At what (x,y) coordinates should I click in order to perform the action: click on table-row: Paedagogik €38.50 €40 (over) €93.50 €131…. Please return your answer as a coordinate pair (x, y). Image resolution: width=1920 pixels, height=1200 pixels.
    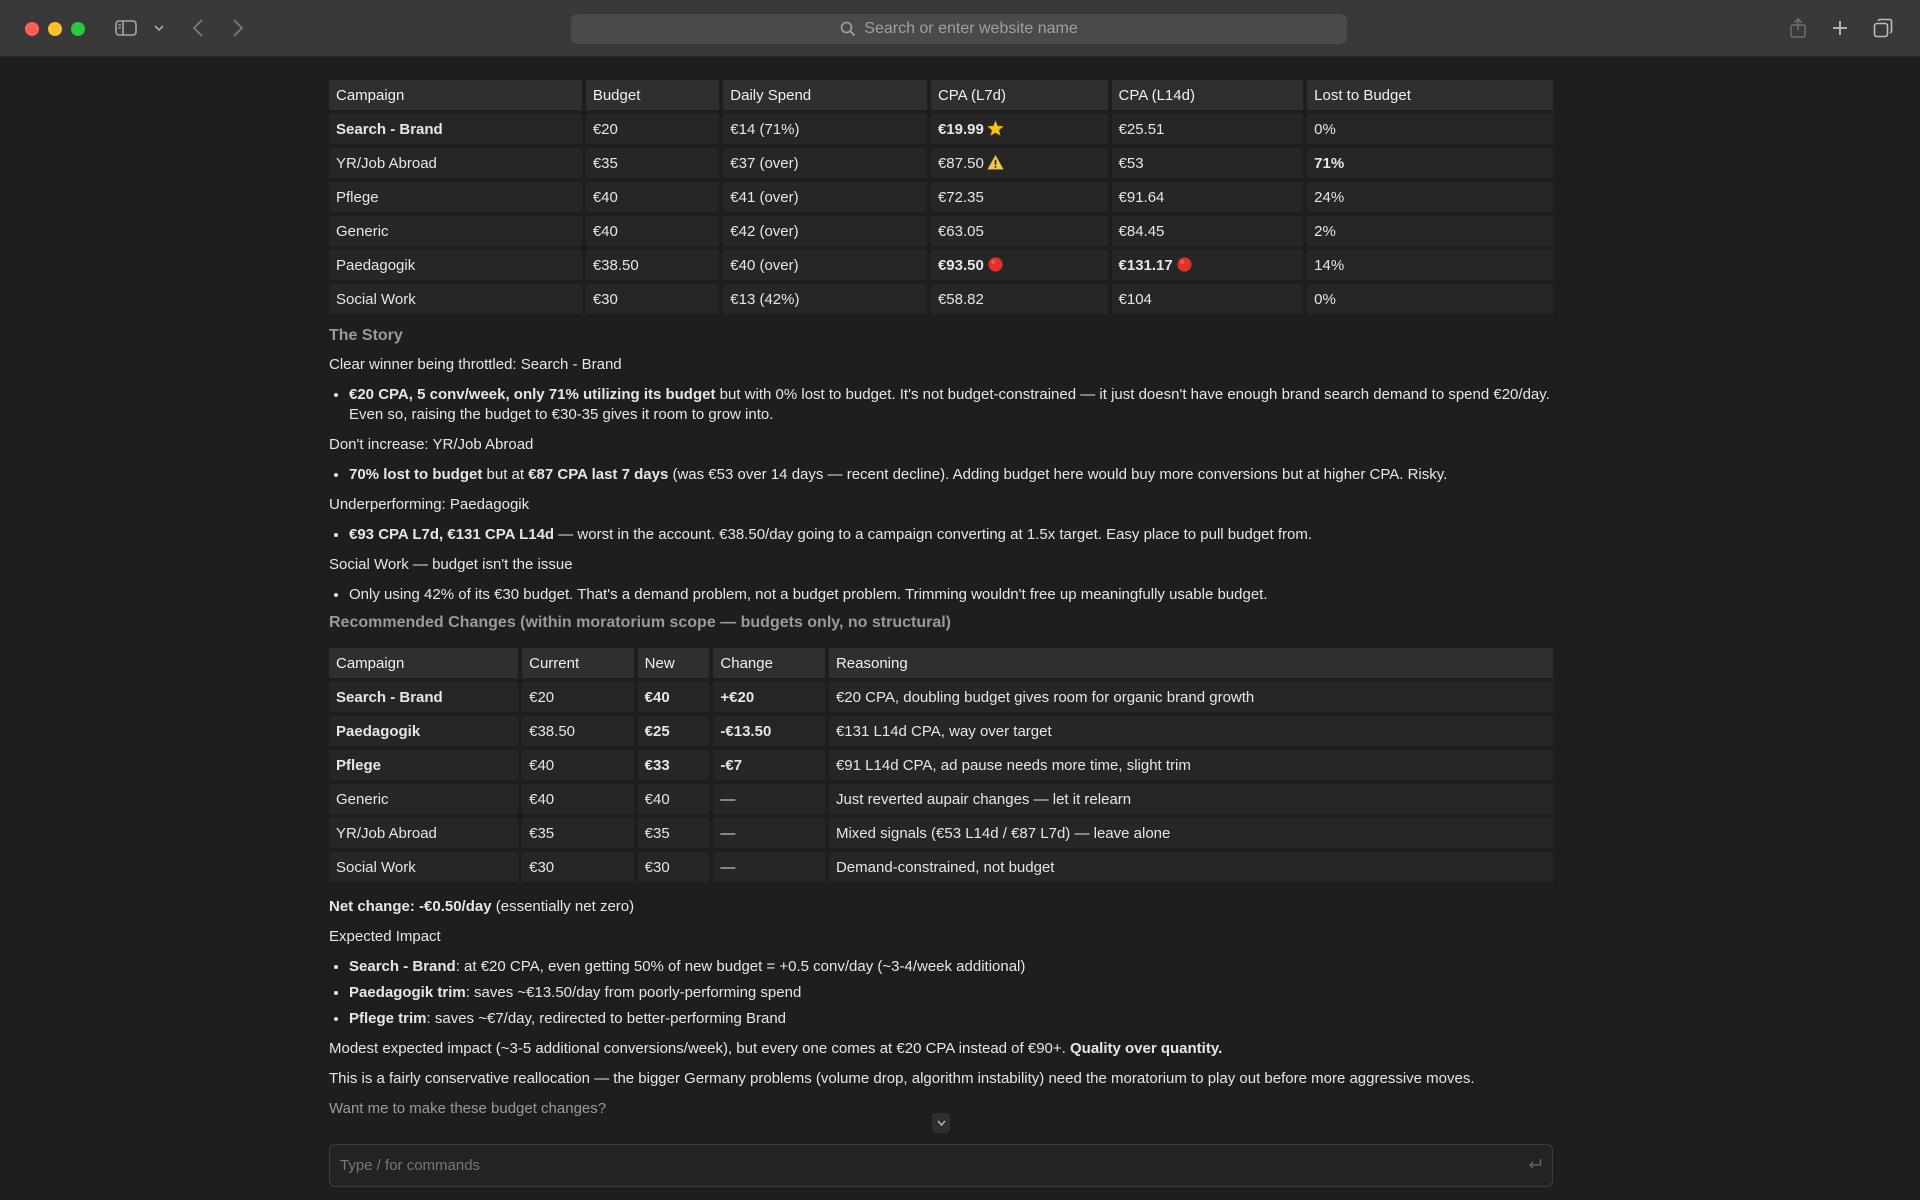
    Looking at the image, I should click on (941, 265).